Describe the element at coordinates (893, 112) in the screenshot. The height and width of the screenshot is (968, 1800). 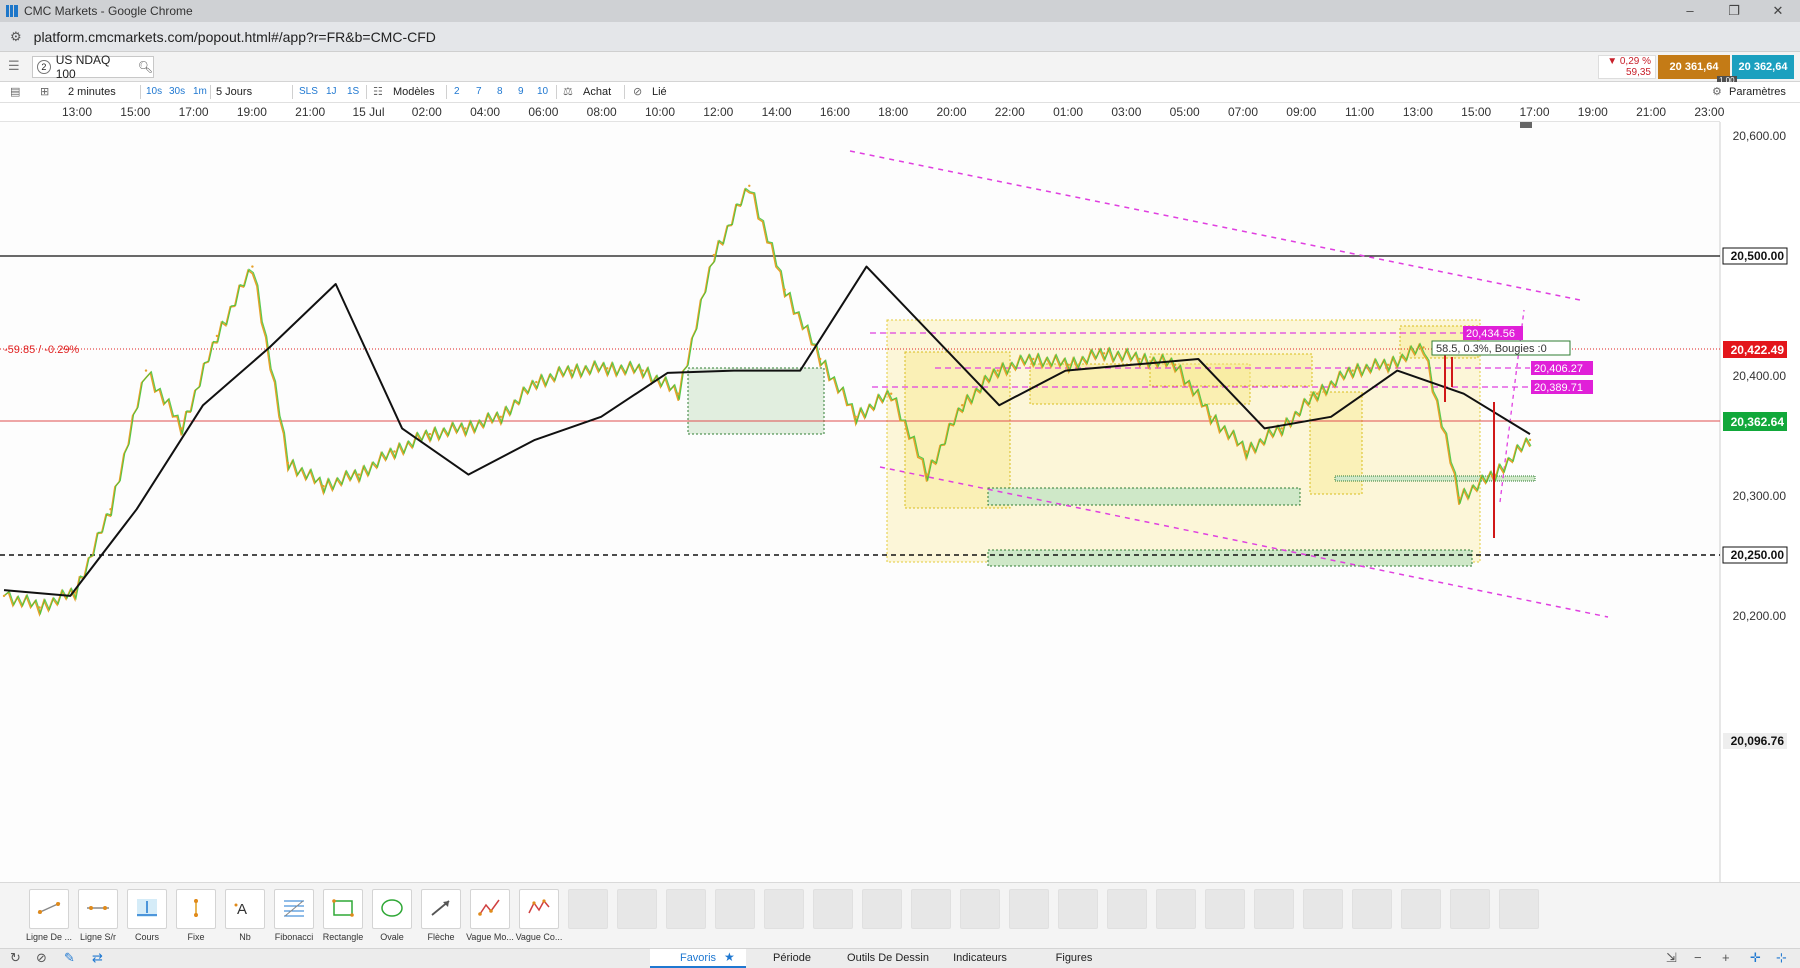
I see `time-tick: 18:00` at that location.